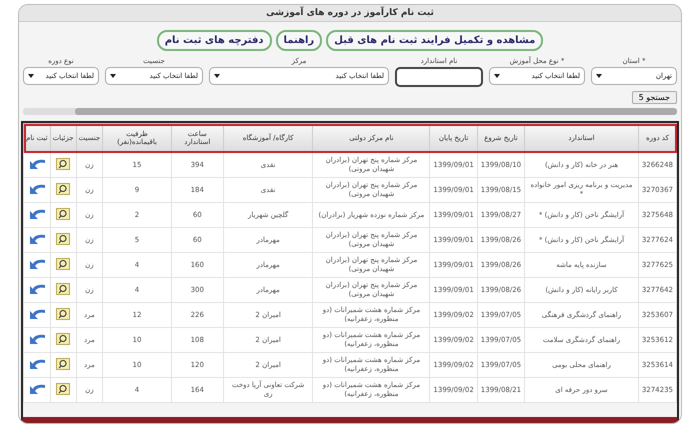 The image size is (700, 430). I want to click on action-button: مشاهده و تکمیل فرایند ثبت نام های قبل, so click(435, 40).